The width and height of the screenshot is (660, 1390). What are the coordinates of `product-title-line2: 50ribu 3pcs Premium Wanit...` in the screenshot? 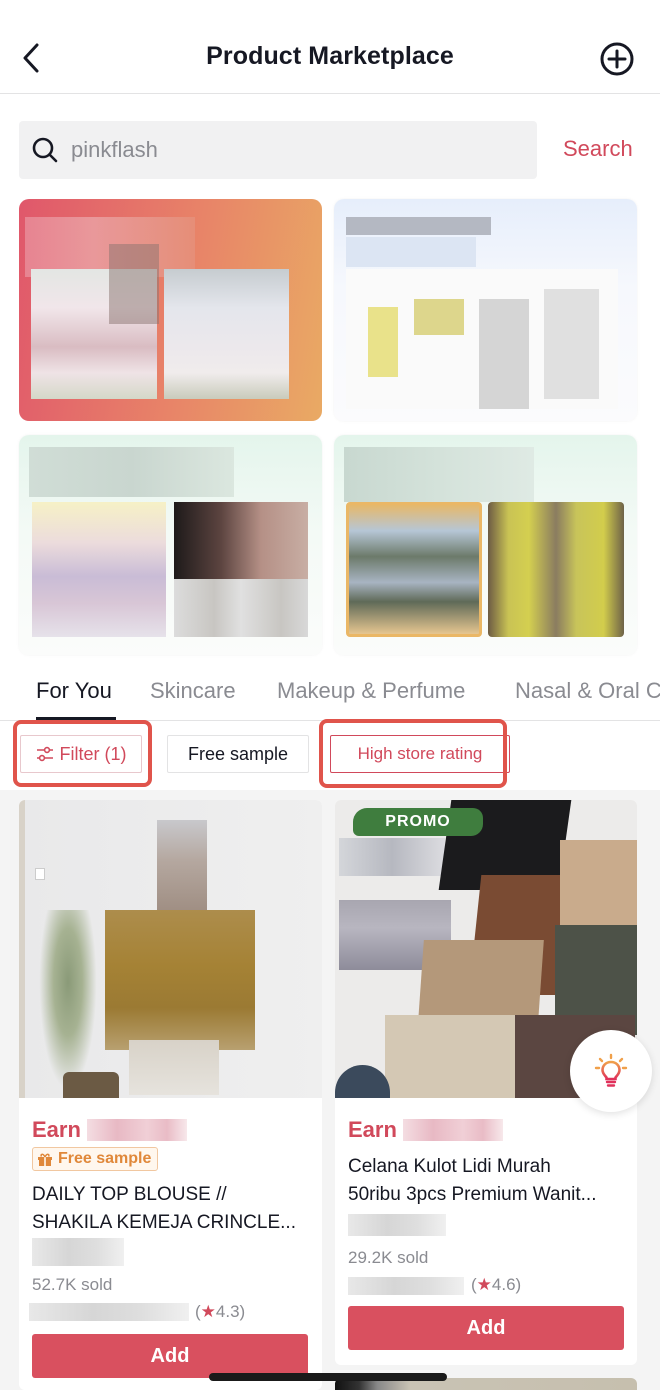 It's located at (472, 1194).